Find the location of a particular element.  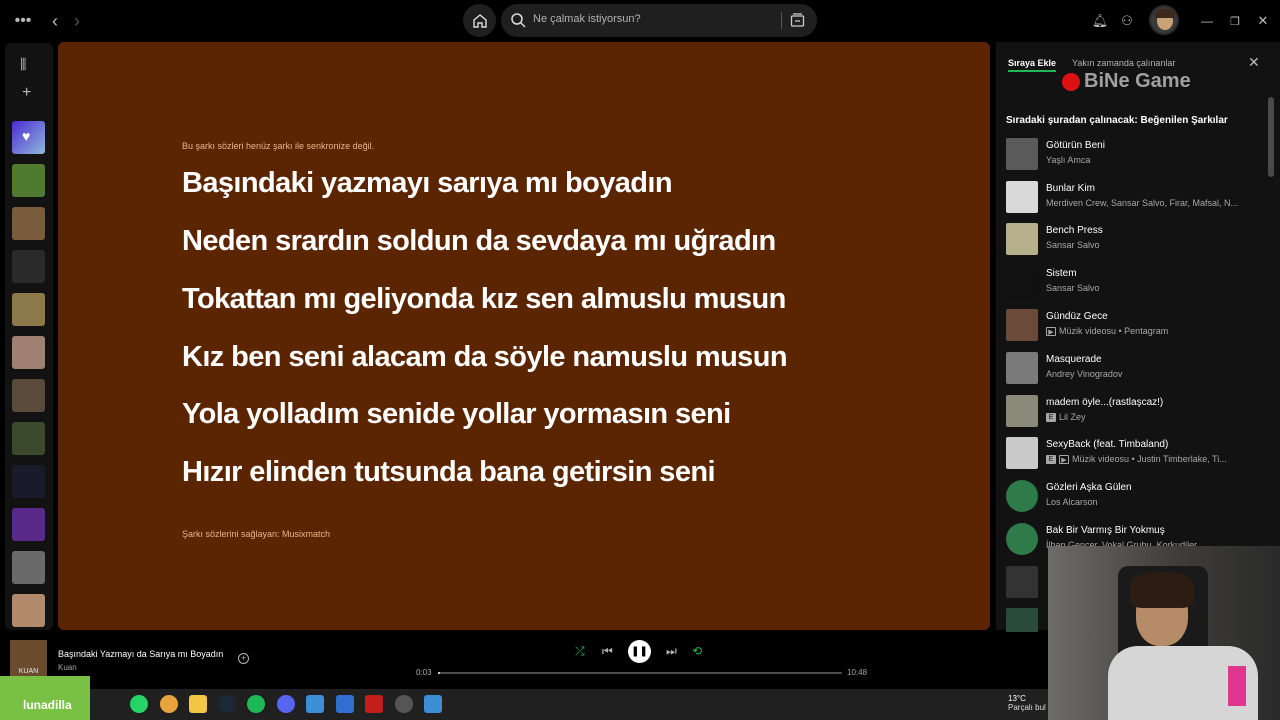

avatar is located at coordinates (1164, 20).